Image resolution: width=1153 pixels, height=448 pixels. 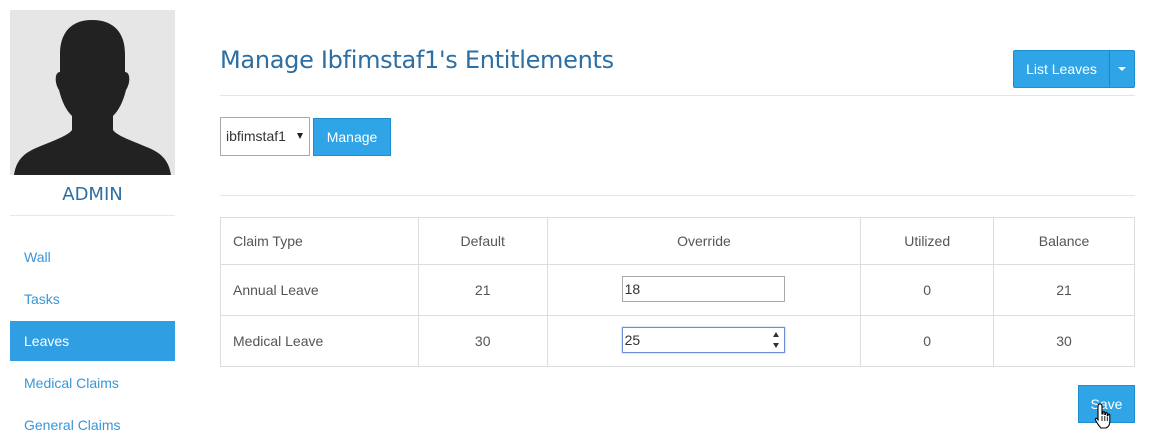 What do you see at coordinates (92, 383) in the screenshot?
I see `sidebar-item-medical-claims: Medical Claims` at bounding box center [92, 383].